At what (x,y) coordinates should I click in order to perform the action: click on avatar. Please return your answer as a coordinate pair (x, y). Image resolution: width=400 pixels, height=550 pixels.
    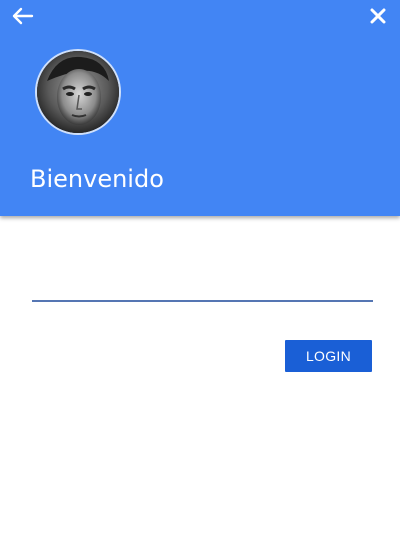
    Looking at the image, I should click on (78, 92).